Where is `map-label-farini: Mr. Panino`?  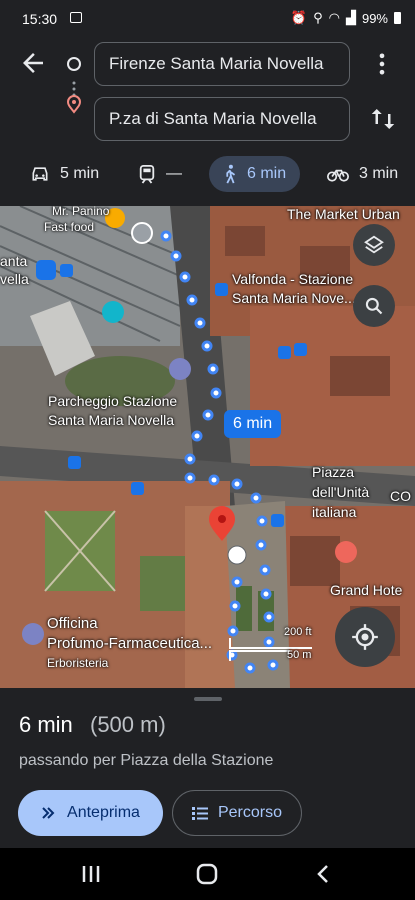
map-label-farini: Mr. Panino is located at coordinates (81, 212).